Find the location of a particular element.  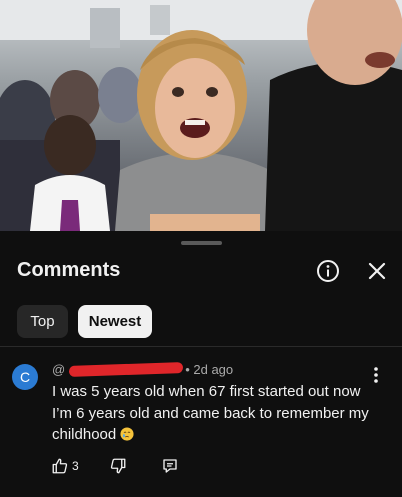

drag-handle is located at coordinates (201, 243).